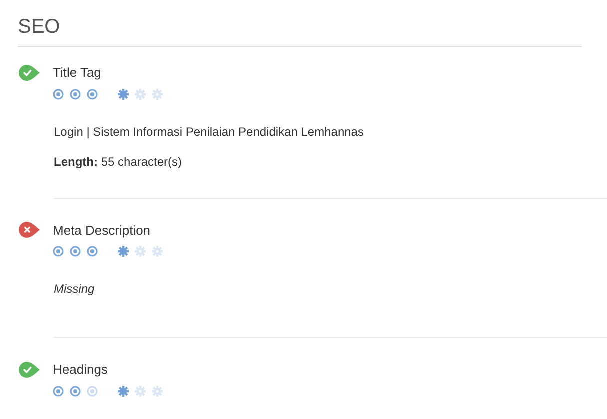 Image resolution: width=607 pixels, height=419 pixels. I want to click on check-title: Title Tag, so click(77, 73).